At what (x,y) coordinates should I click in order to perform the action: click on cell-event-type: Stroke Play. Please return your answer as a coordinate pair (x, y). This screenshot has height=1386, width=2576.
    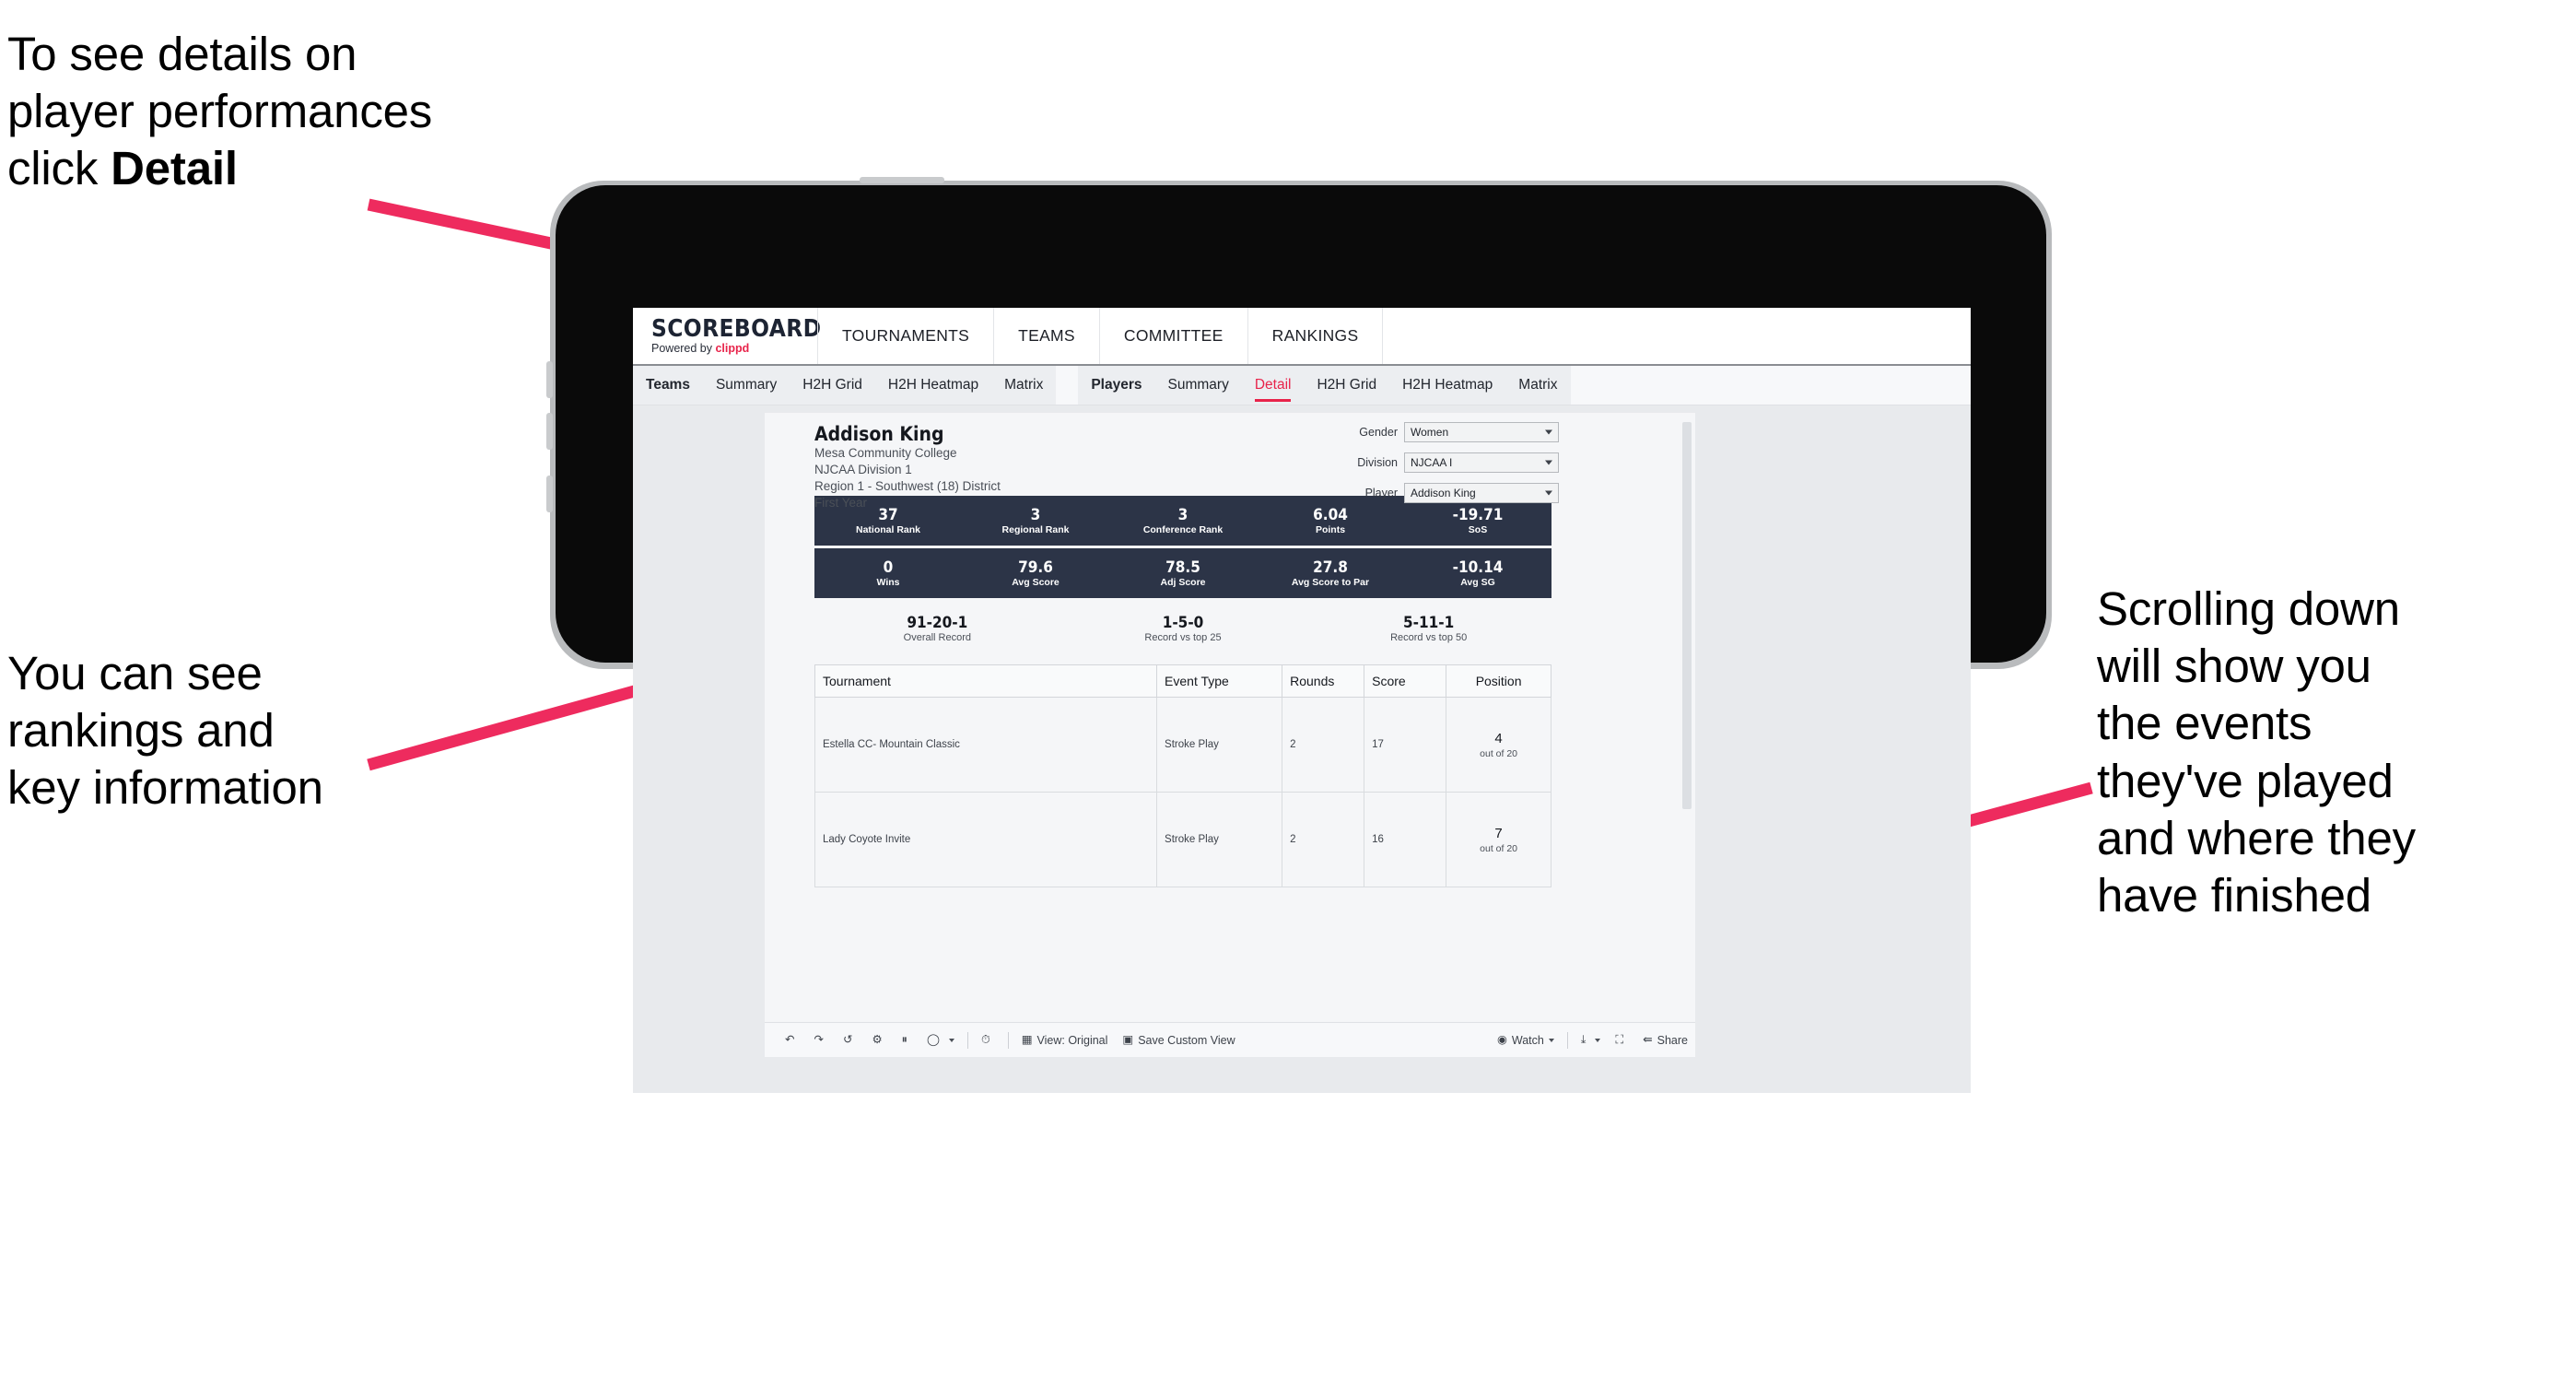
    Looking at the image, I should click on (1219, 745).